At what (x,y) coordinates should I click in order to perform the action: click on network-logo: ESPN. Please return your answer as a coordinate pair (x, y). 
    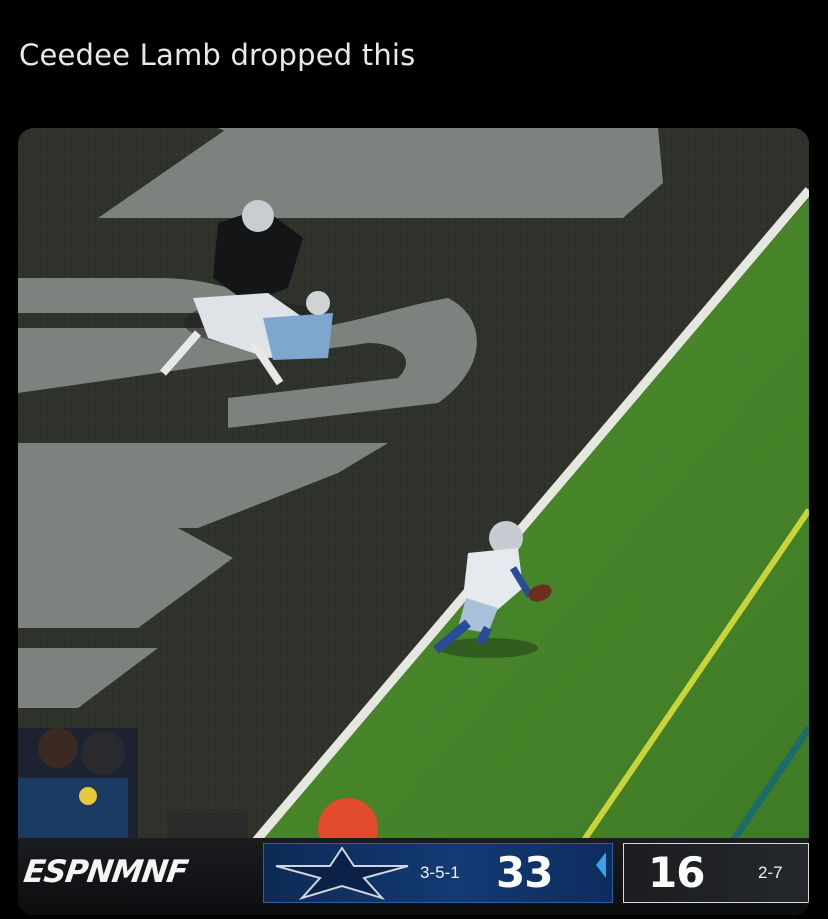
    Looking at the image, I should click on (68, 872).